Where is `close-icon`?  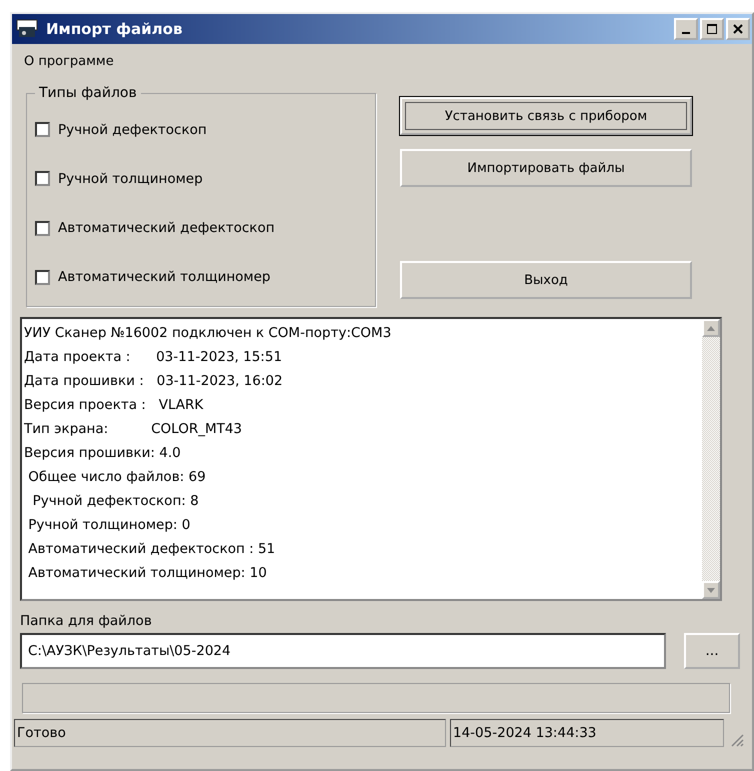
close-icon is located at coordinates (738, 29).